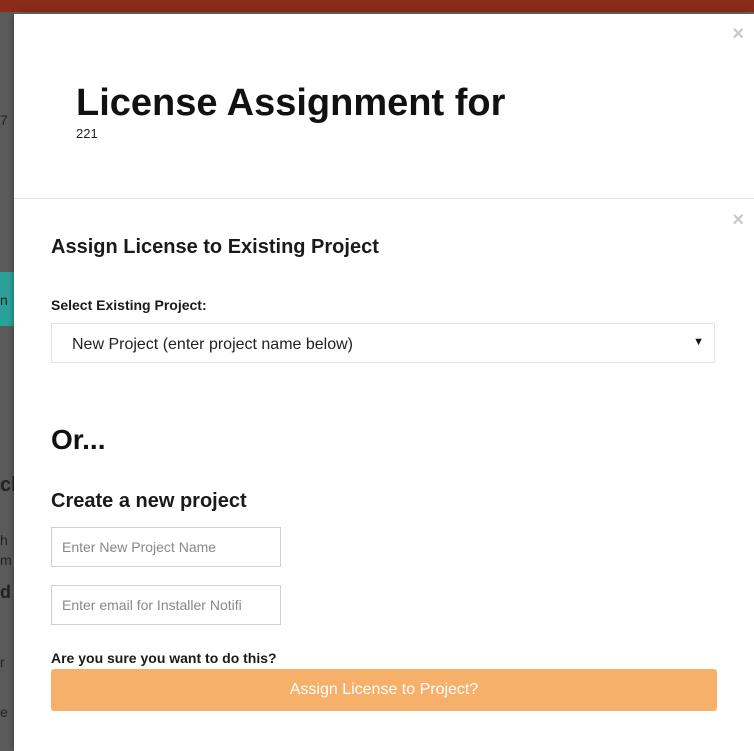  I want to click on create-project-title: Create a new project, so click(149, 501).